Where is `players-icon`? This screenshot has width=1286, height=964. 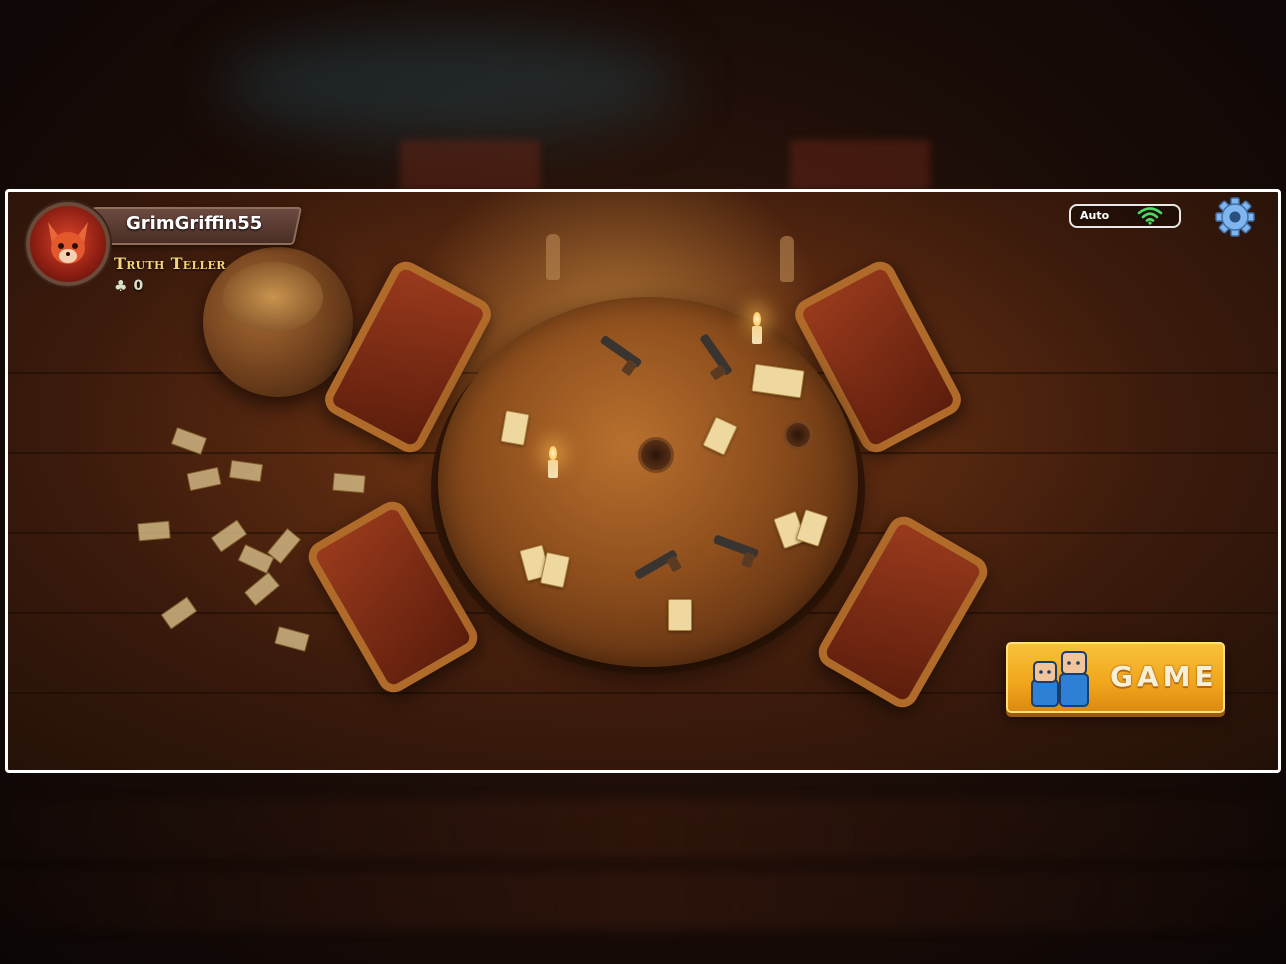 players-icon is located at coordinates (1060, 679).